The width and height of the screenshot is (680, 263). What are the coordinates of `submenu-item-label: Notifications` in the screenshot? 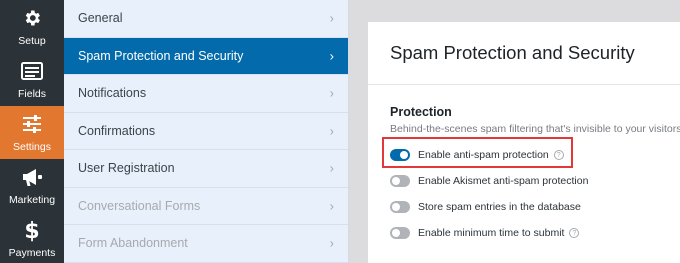 It's located at (112, 93).